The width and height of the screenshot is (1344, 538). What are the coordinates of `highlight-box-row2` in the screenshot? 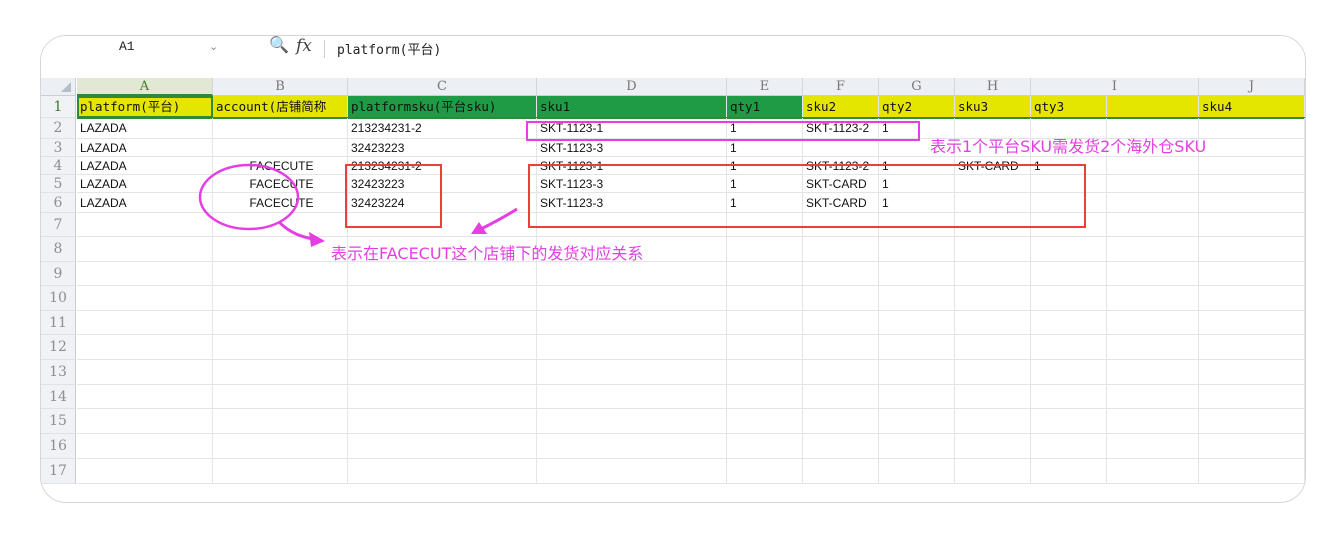 It's located at (723, 131).